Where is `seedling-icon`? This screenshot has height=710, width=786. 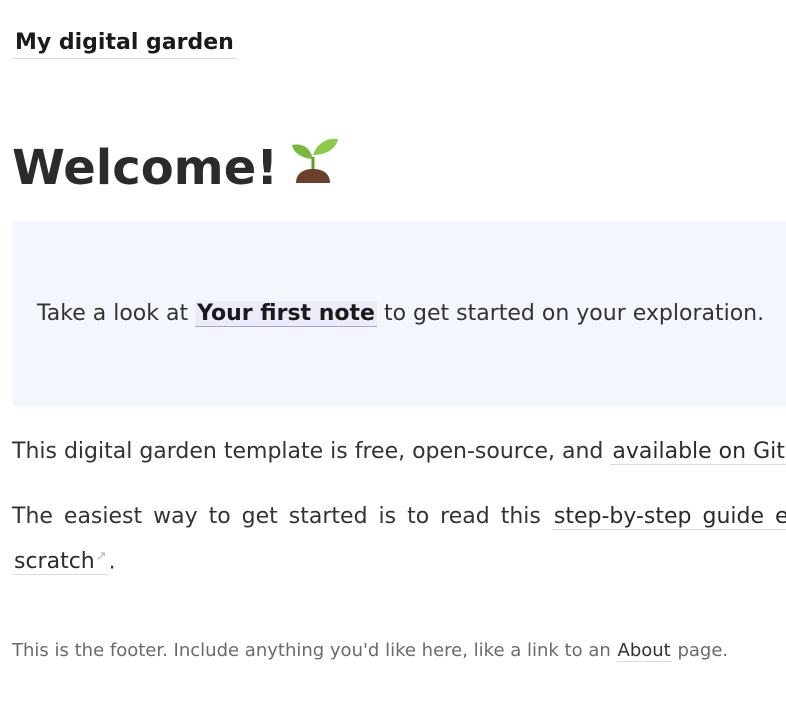
seedling-icon is located at coordinates (314, 167).